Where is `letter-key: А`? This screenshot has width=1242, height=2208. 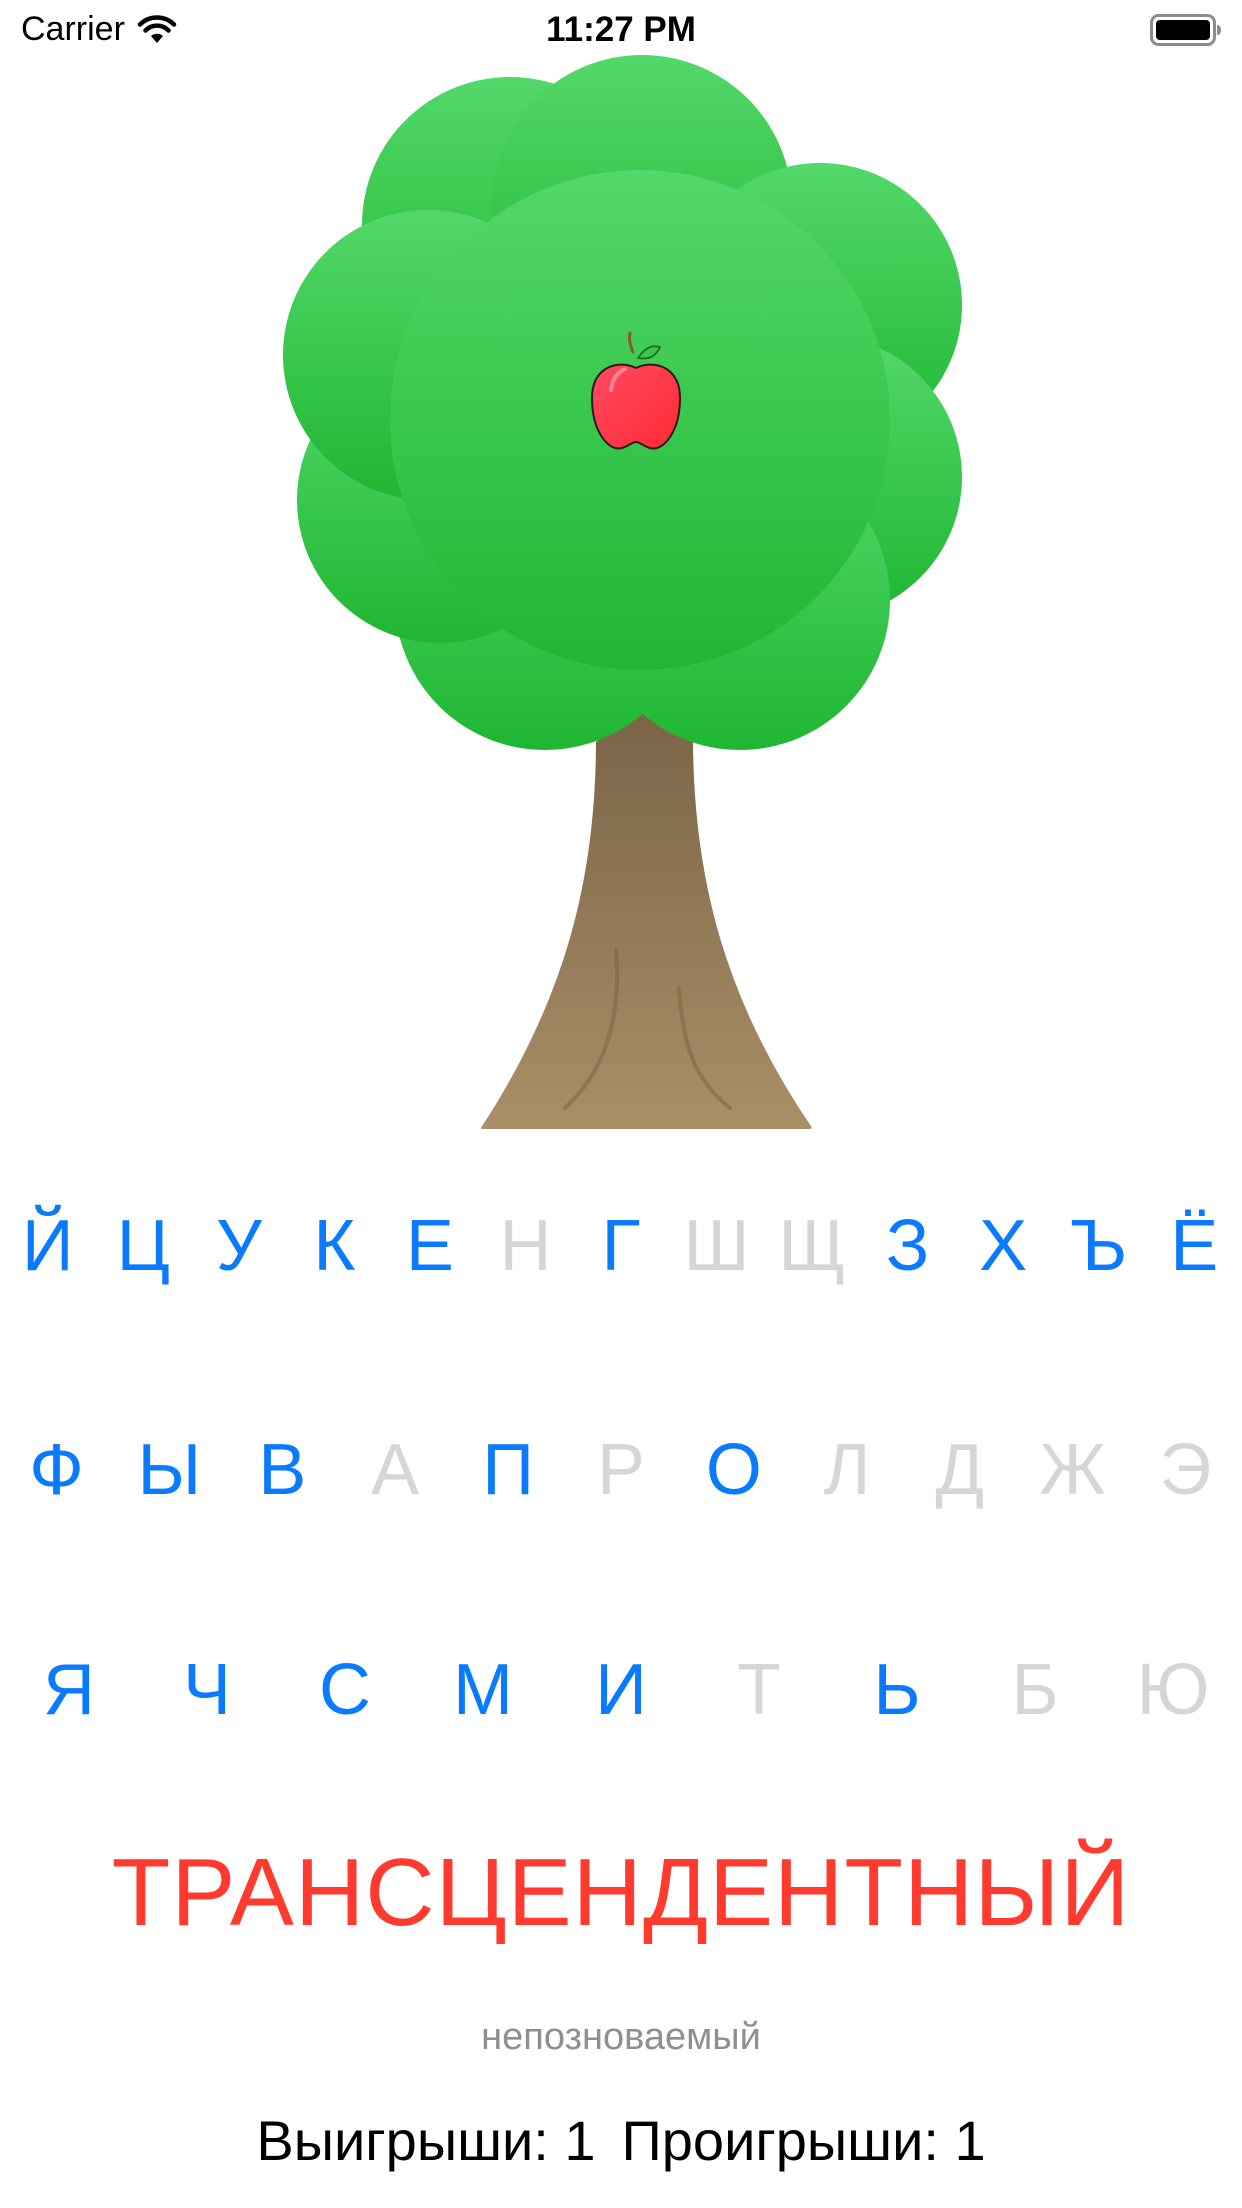 letter-key: А is located at coordinates (395, 1470).